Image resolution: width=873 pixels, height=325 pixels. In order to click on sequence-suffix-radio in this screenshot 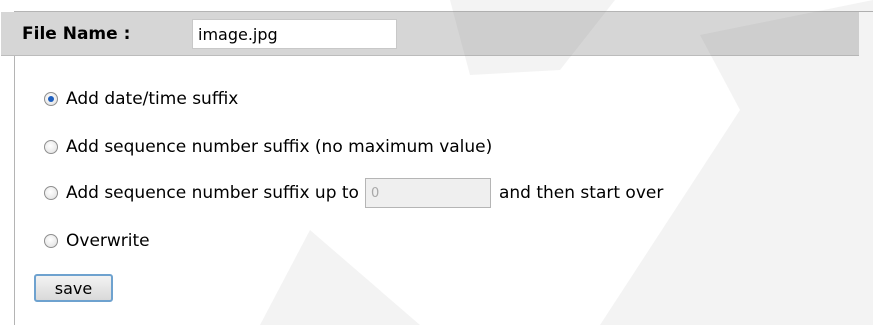, I will do `click(51, 147)`.